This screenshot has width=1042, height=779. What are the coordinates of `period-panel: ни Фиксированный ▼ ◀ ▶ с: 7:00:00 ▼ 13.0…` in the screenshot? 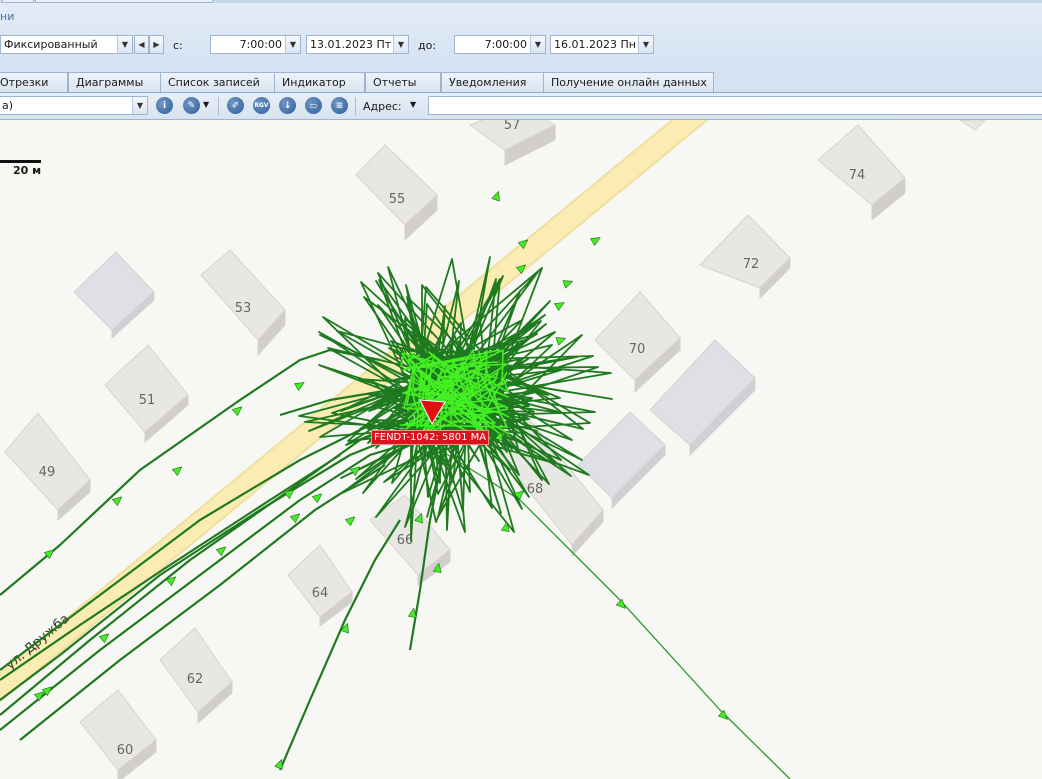 It's located at (521, 35).